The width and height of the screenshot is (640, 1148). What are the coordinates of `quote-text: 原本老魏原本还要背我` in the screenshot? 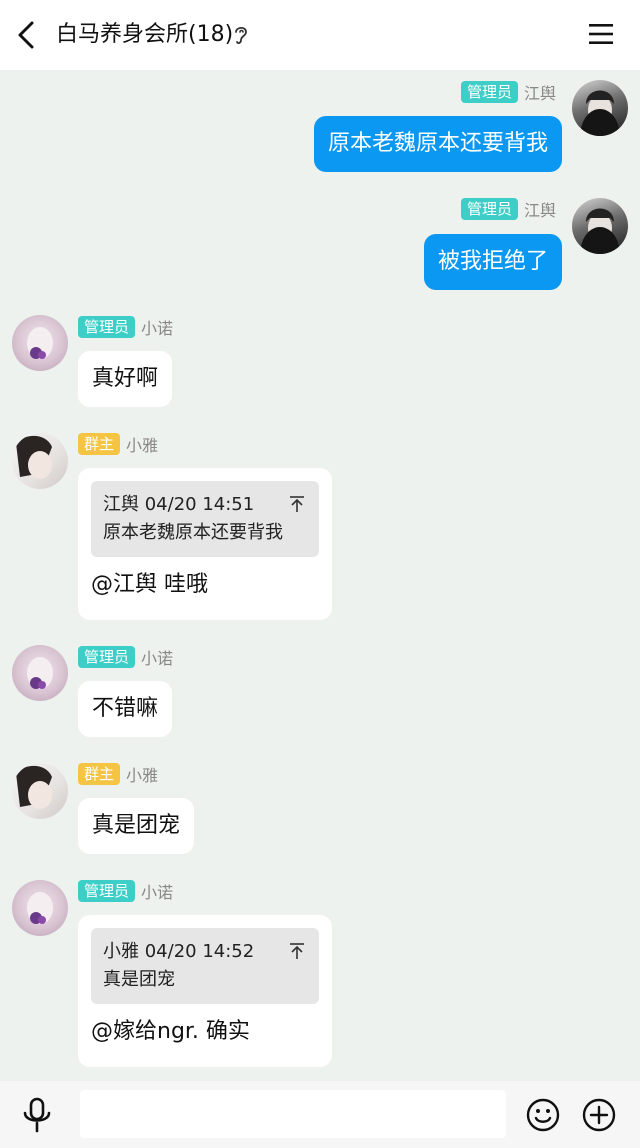 It's located at (193, 532).